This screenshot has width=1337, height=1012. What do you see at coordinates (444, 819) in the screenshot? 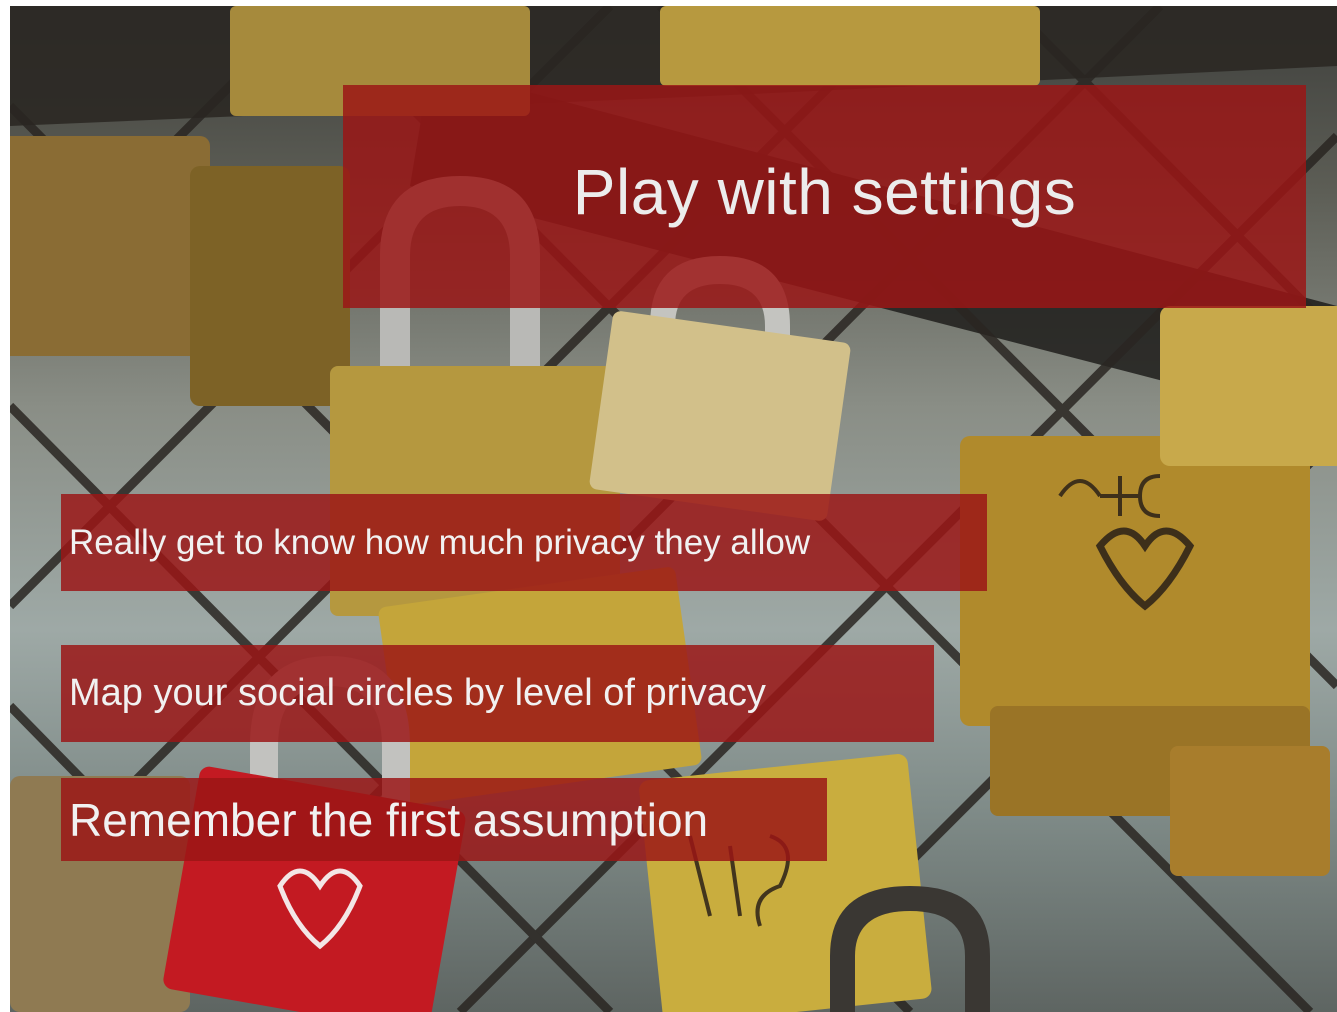
I see `bullet-item: Remember the first assumption` at bounding box center [444, 819].